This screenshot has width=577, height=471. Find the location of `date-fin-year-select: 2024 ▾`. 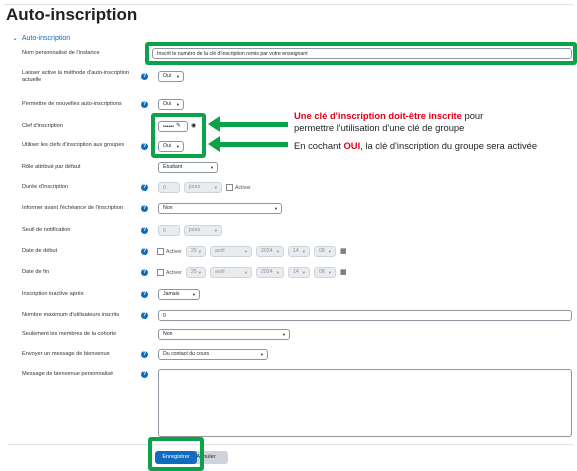

date-fin-year-select: 2024 ▾ is located at coordinates (270, 272).